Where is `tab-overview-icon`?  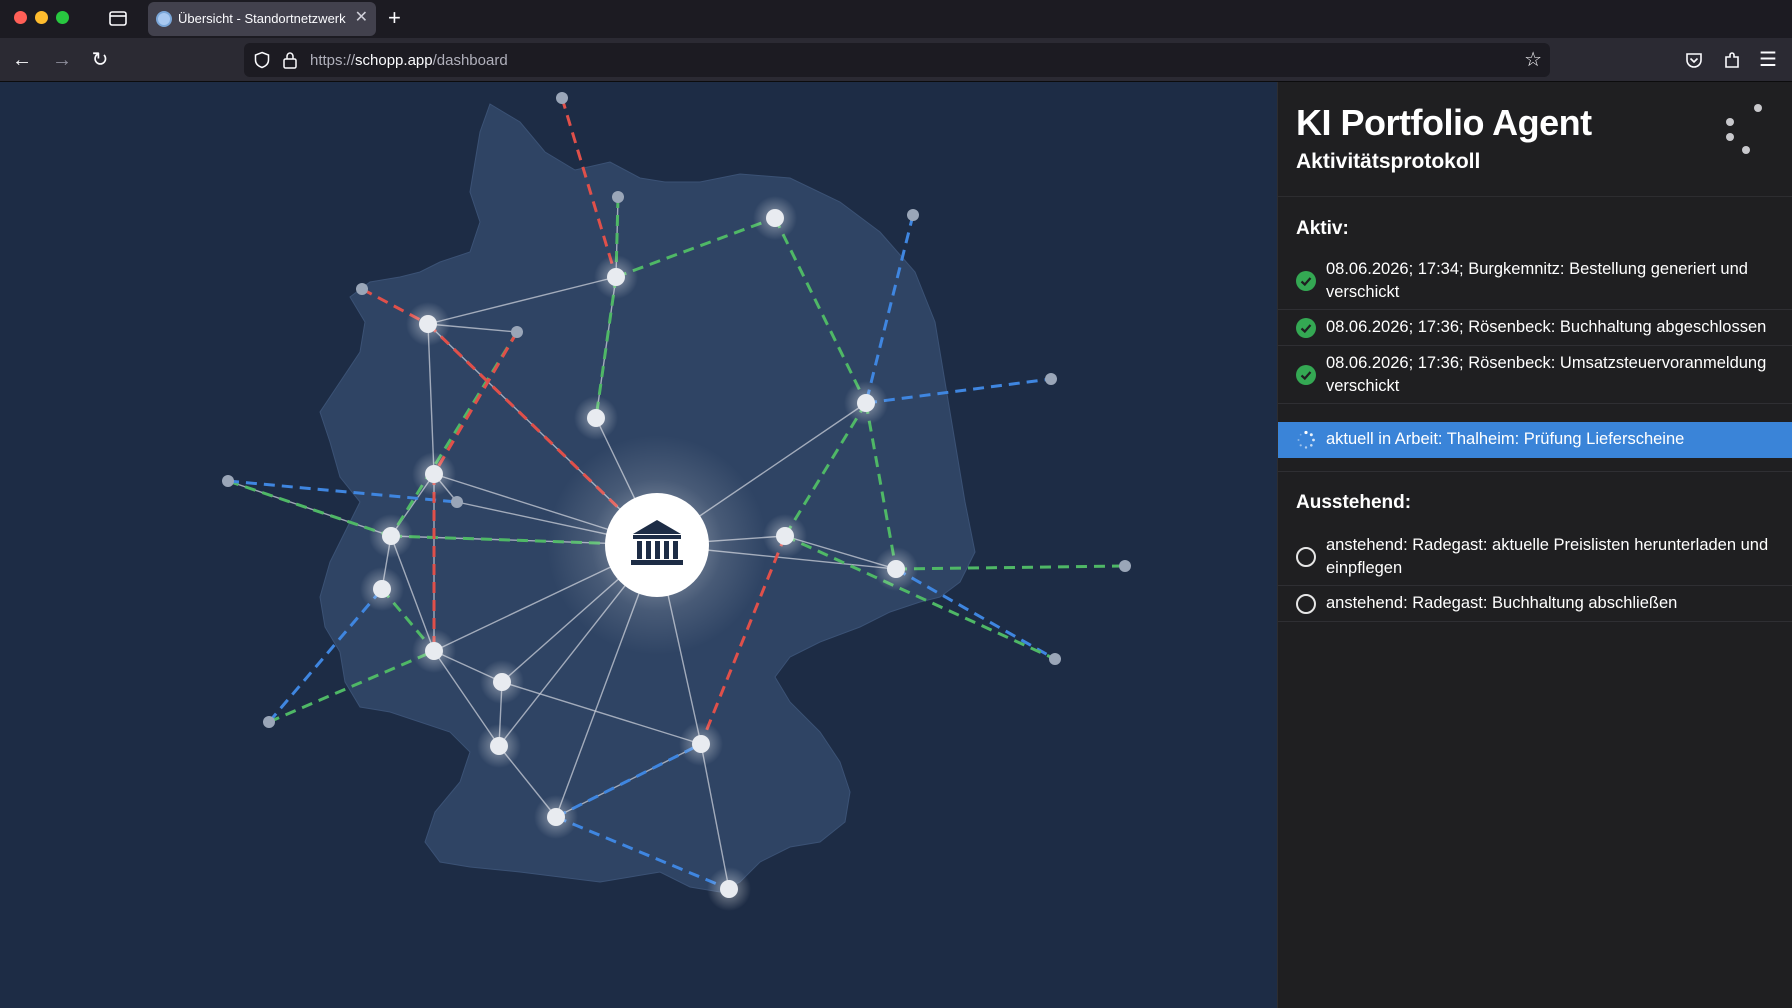 tab-overview-icon is located at coordinates (118, 18).